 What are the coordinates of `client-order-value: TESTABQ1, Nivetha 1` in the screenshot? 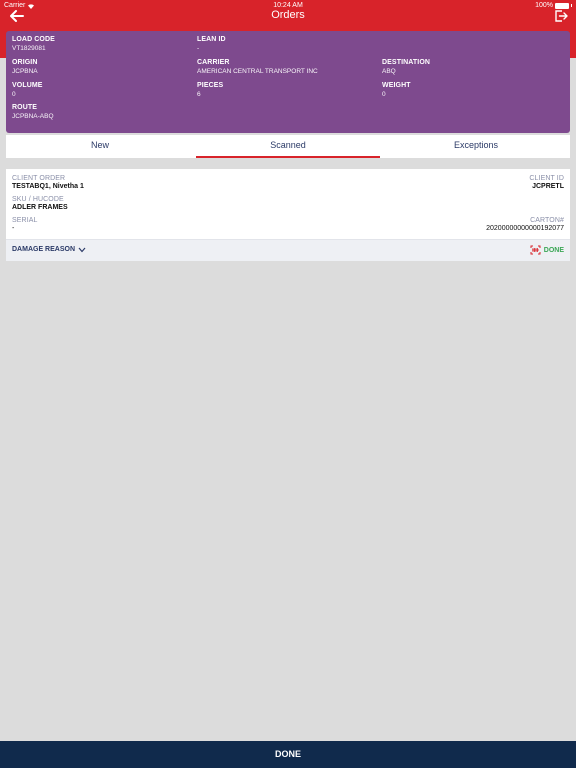 It's located at (48, 186).